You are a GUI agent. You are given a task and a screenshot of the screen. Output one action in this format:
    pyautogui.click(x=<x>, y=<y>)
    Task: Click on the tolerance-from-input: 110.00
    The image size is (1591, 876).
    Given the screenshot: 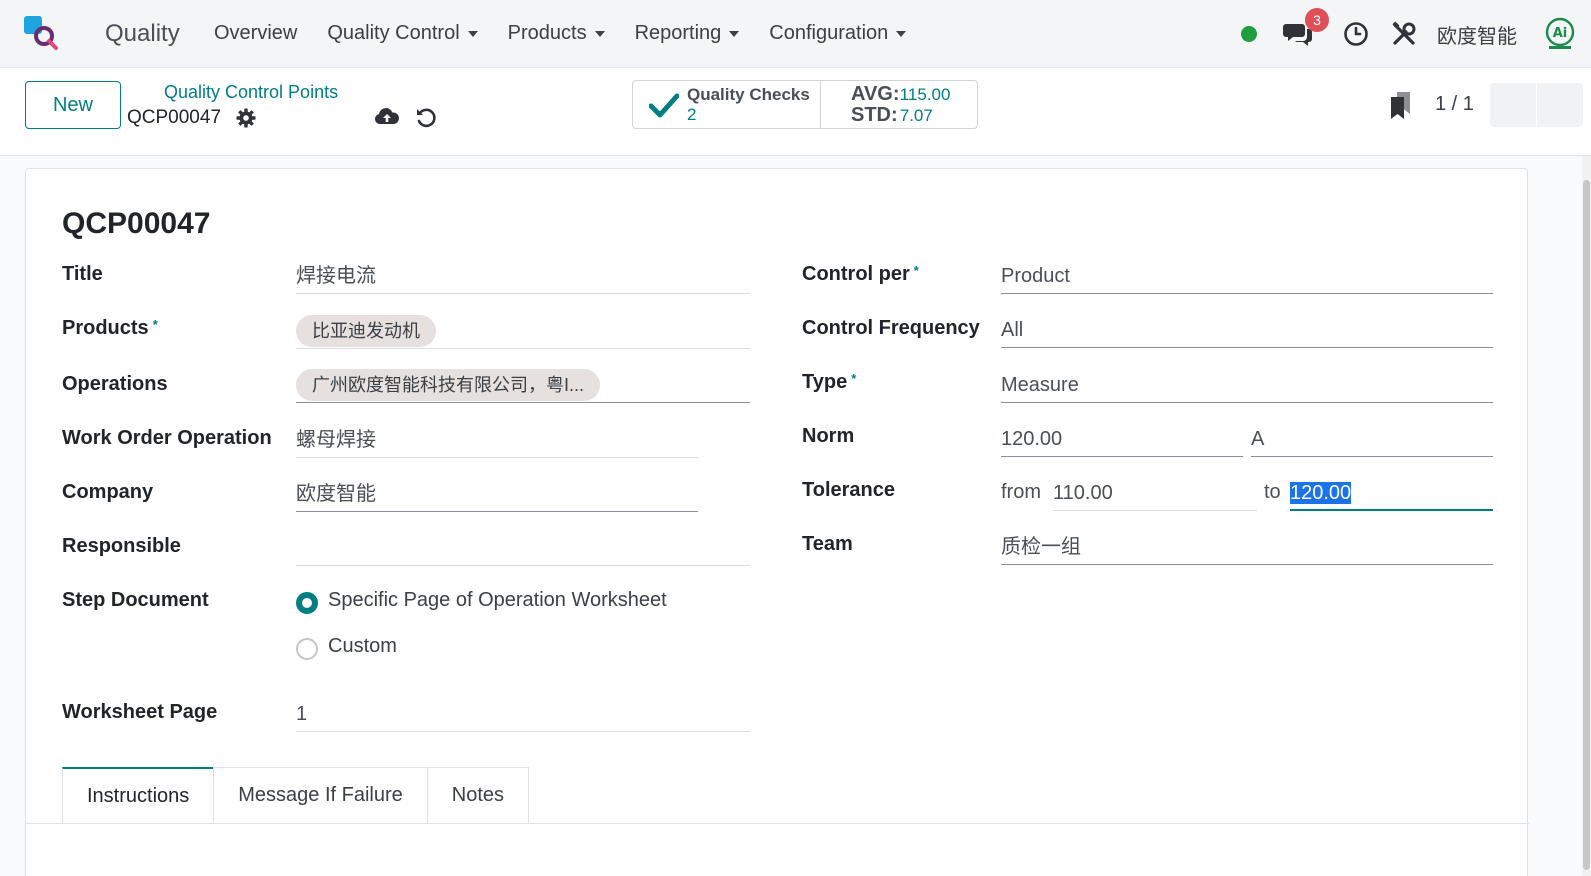 What is the action you would take?
    pyautogui.click(x=1155, y=494)
    